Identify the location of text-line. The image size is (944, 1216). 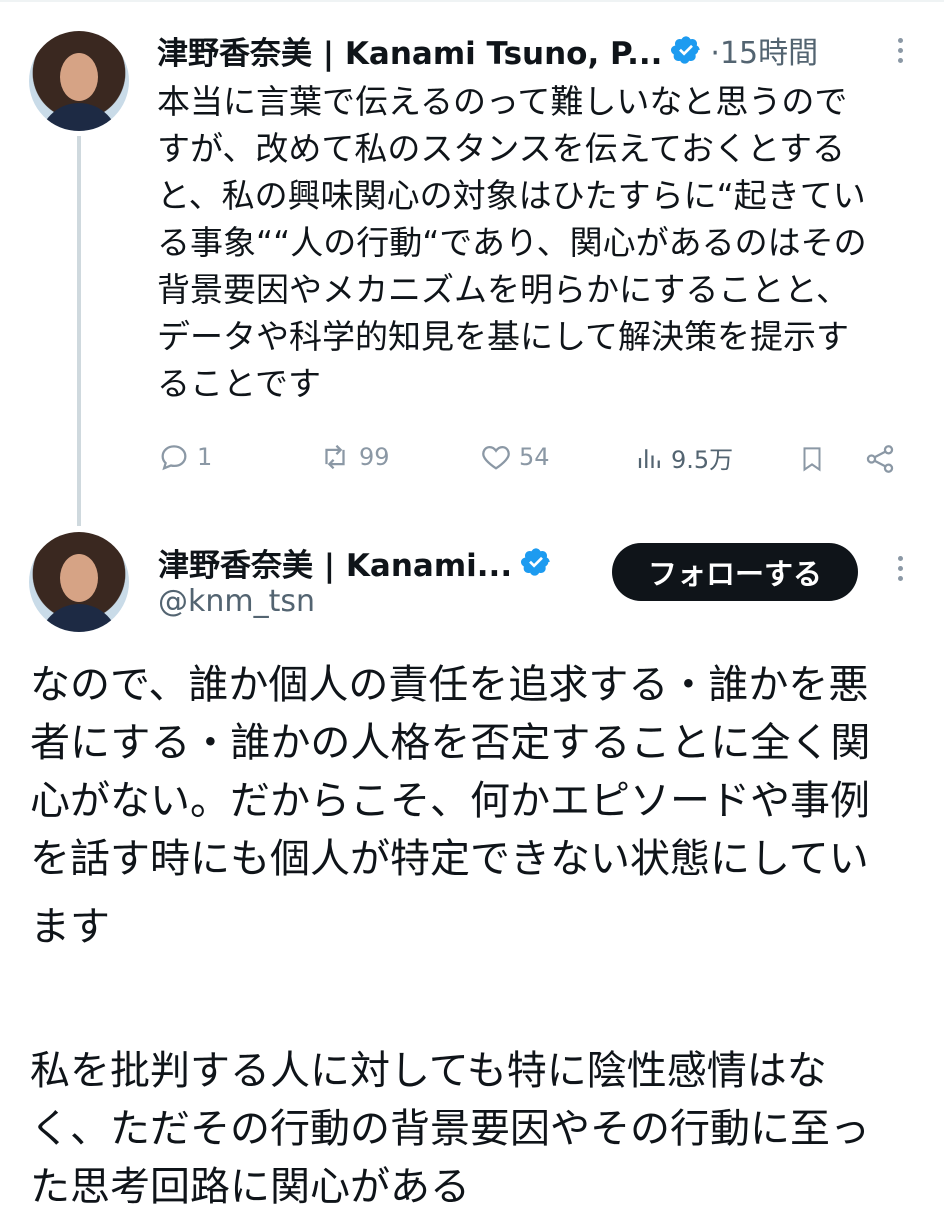
(480, 993).